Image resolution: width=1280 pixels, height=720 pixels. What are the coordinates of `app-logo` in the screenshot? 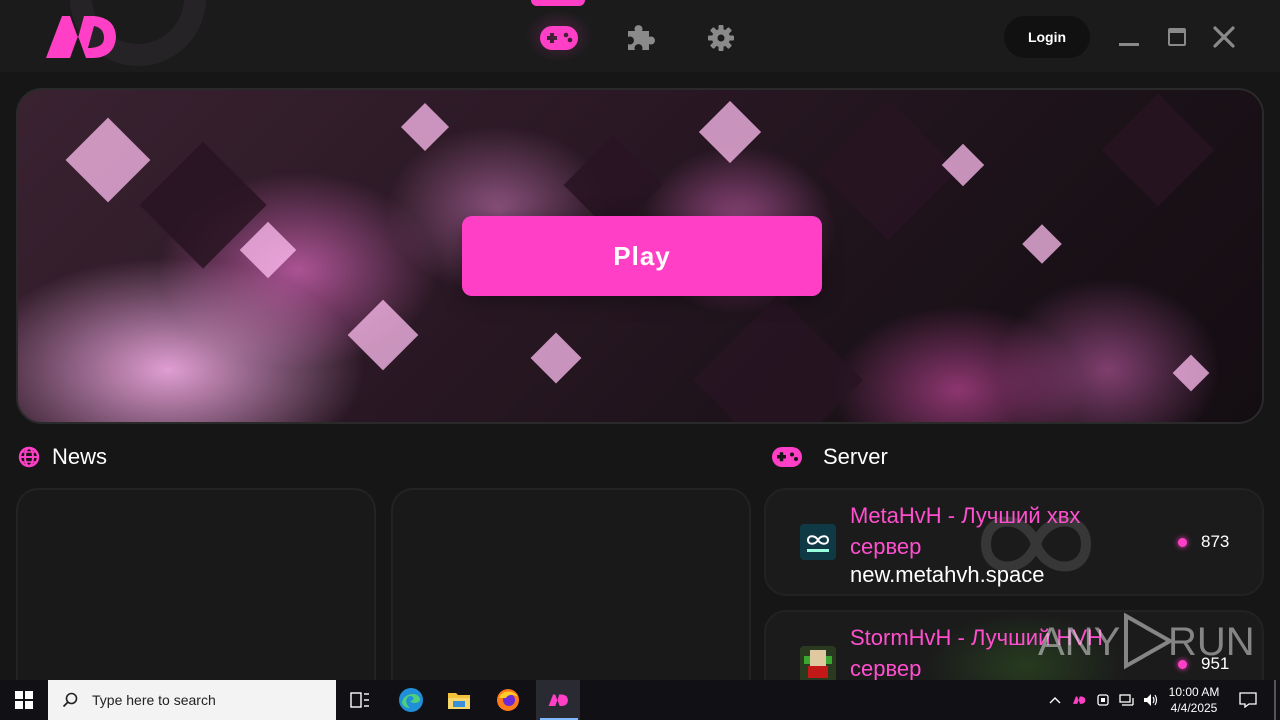 It's located at (105, 36).